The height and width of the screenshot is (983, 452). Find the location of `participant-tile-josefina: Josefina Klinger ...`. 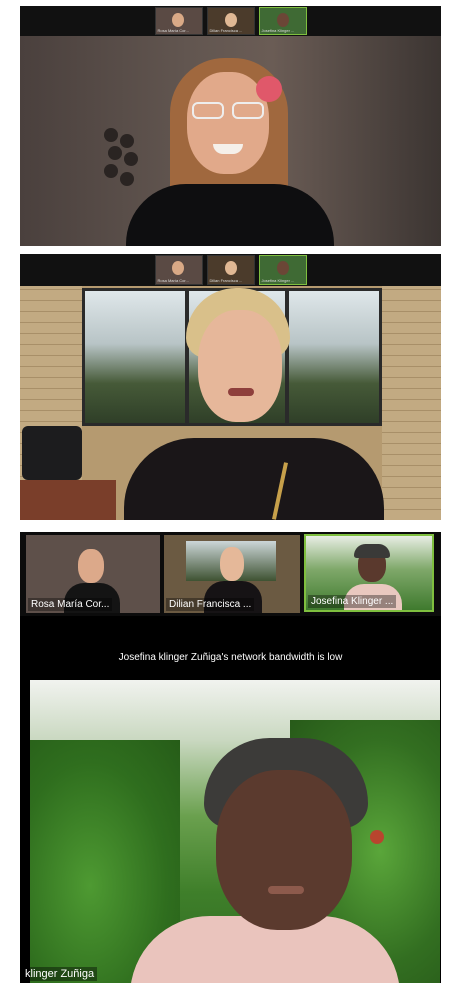

participant-tile-josefina: Josefina Klinger ... is located at coordinates (369, 573).